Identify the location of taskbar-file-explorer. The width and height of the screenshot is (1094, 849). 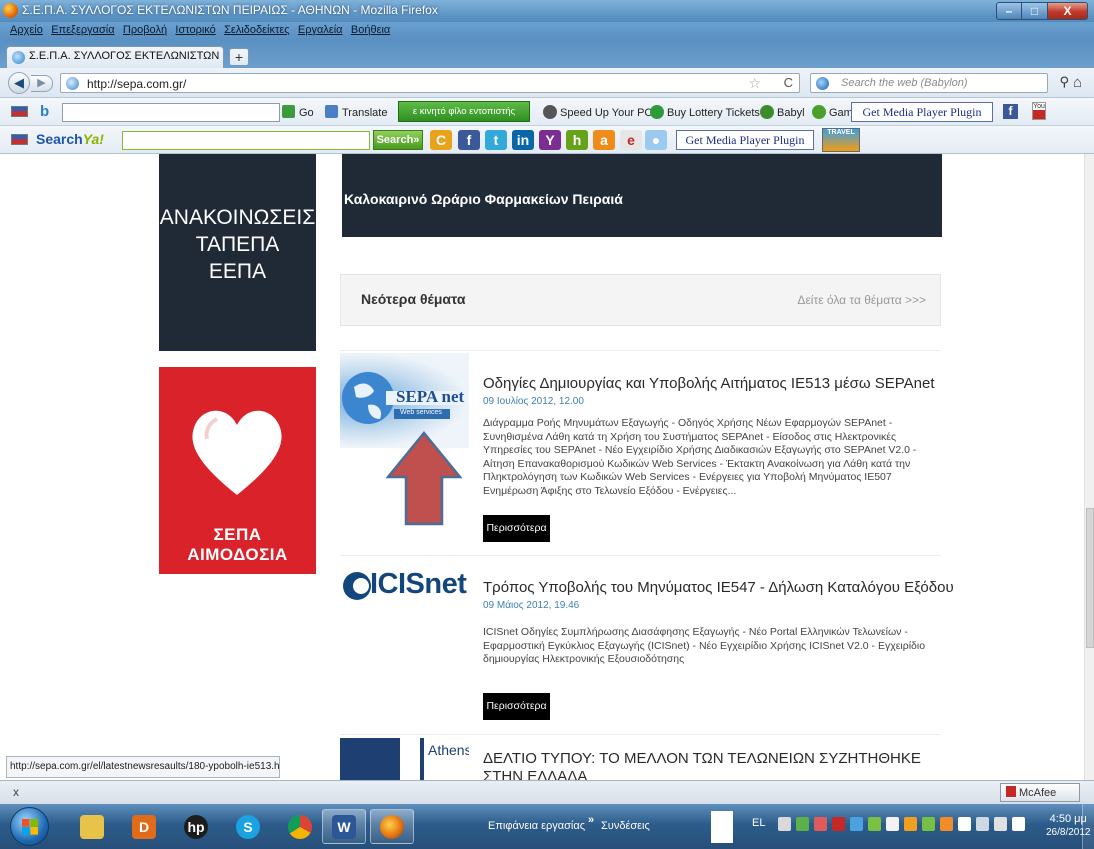
(92, 826).